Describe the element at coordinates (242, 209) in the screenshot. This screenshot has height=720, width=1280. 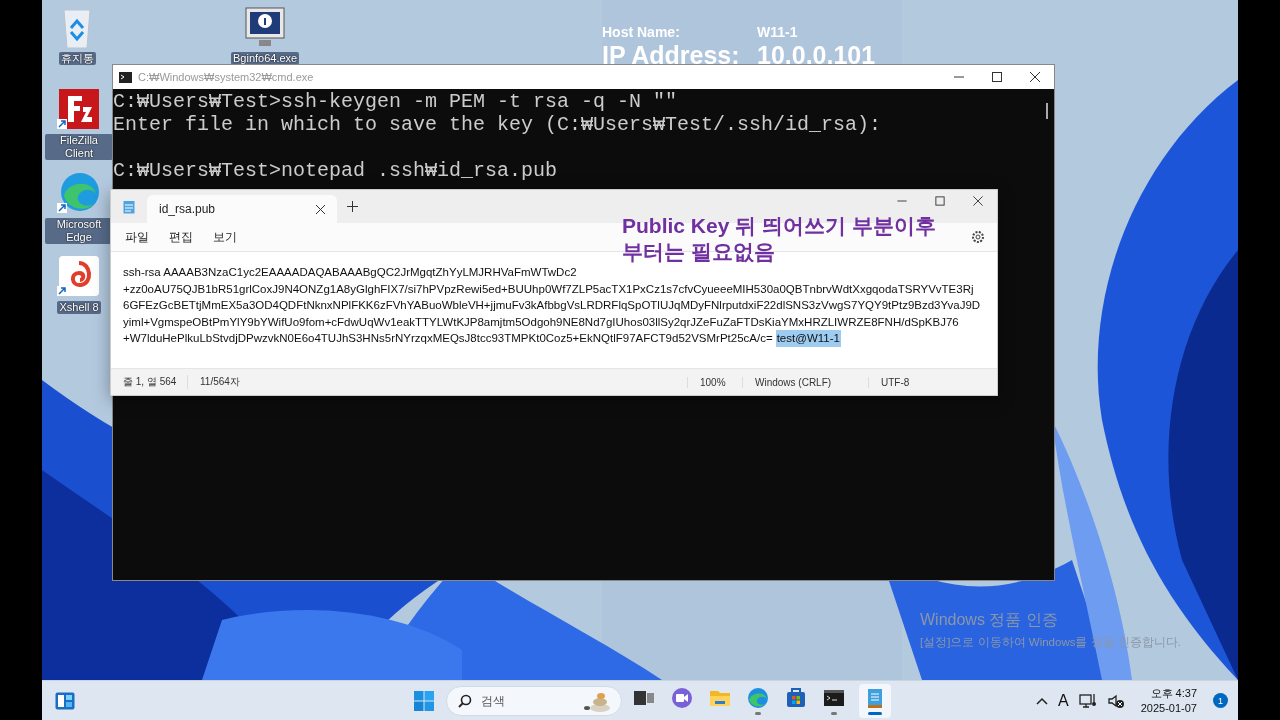
I see `file-tab: id_rsa.pub` at that location.